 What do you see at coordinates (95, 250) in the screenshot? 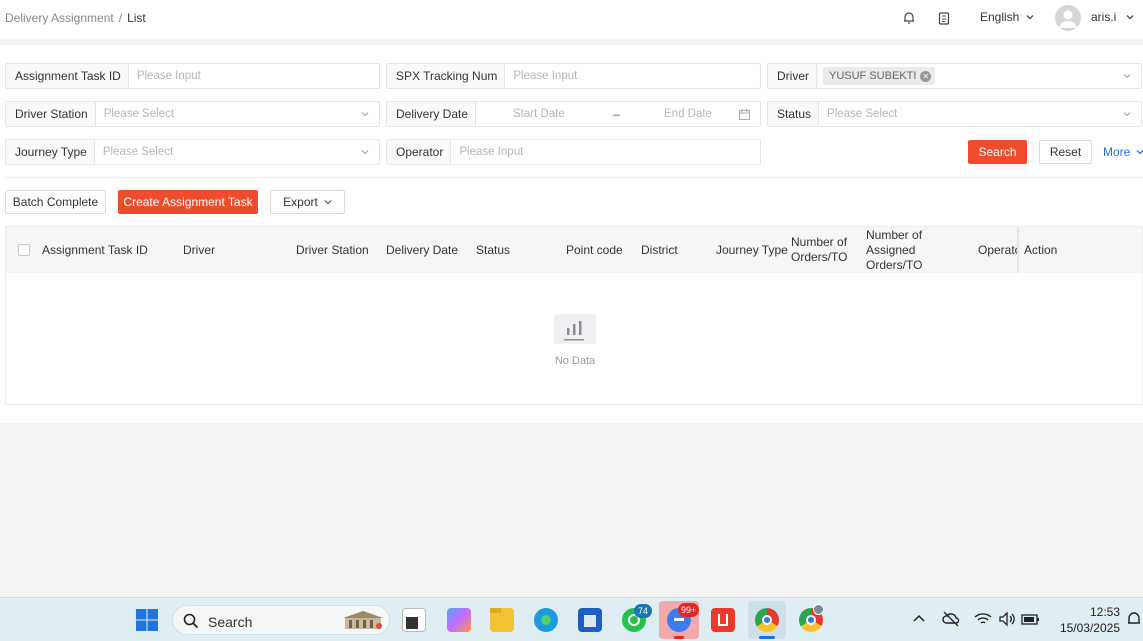
I see `column-header: Assignment Task ID` at bounding box center [95, 250].